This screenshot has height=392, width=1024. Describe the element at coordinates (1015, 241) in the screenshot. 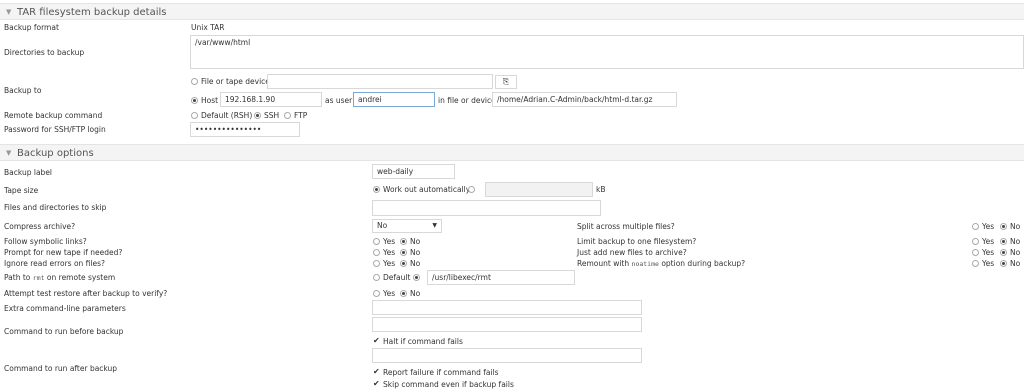

I see `limit-no-label: No` at that location.